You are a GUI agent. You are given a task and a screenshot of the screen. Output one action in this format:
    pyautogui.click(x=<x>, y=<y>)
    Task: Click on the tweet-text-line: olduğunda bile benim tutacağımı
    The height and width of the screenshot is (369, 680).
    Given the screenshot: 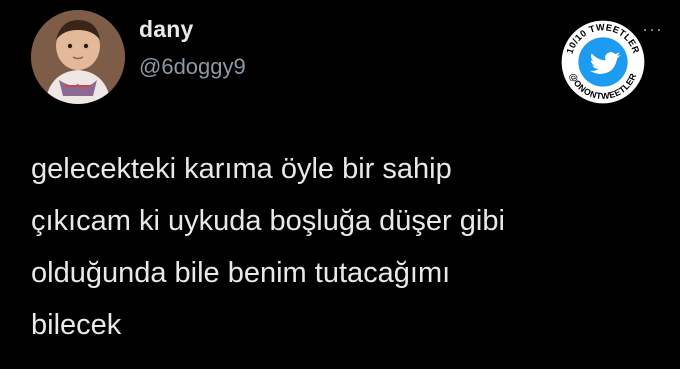 What is the action you would take?
    pyautogui.click(x=241, y=273)
    